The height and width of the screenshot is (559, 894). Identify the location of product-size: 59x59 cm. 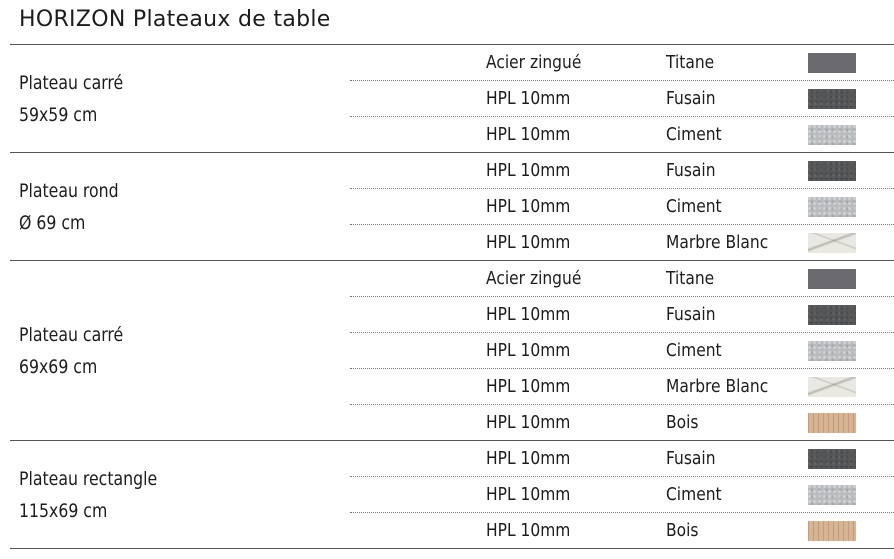
(58, 114).